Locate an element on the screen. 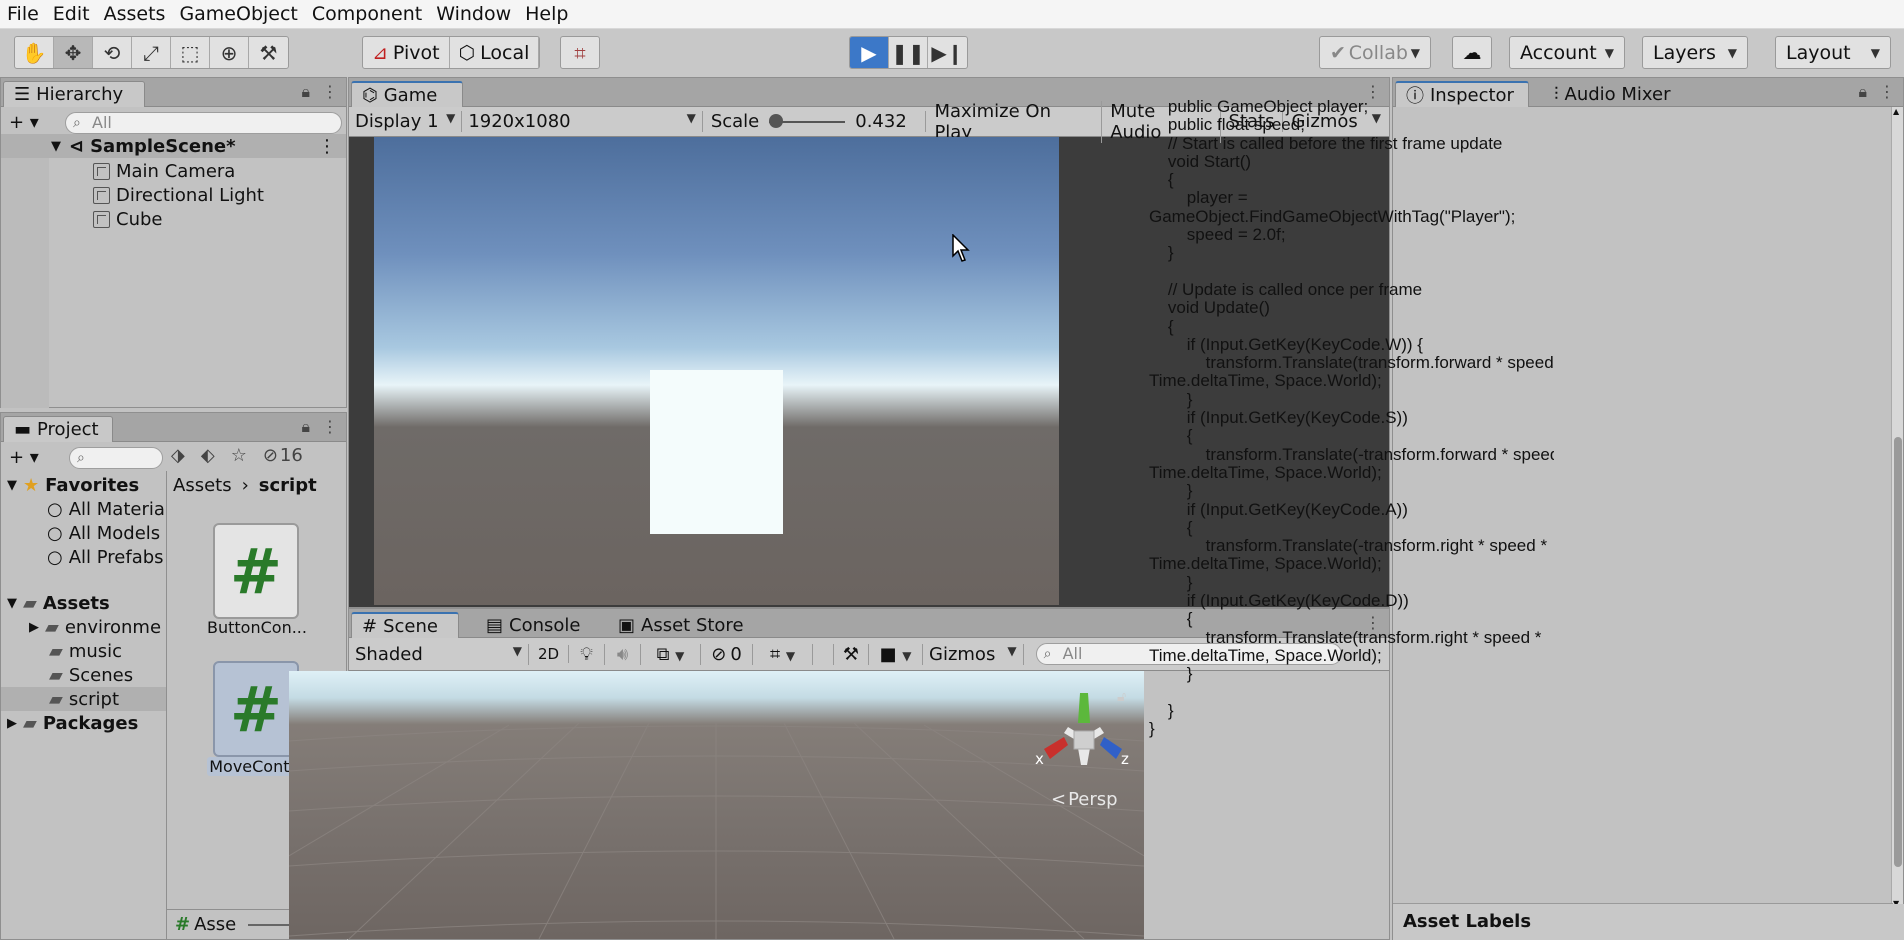  layout-dropdown: Layout ▼ is located at coordinates (1833, 52).